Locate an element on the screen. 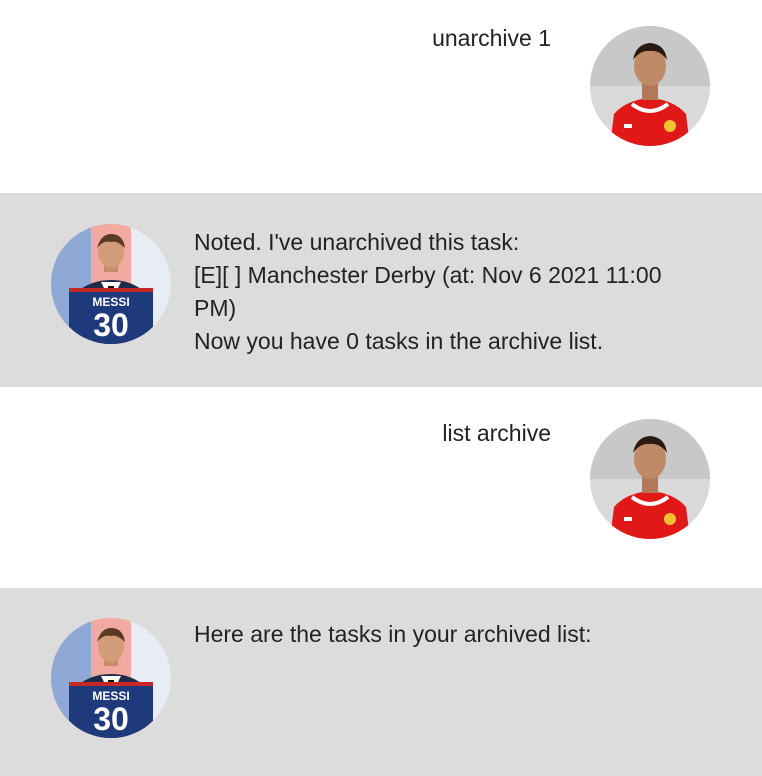  message-text: unarchive 1 is located at coordinates (491, 38).